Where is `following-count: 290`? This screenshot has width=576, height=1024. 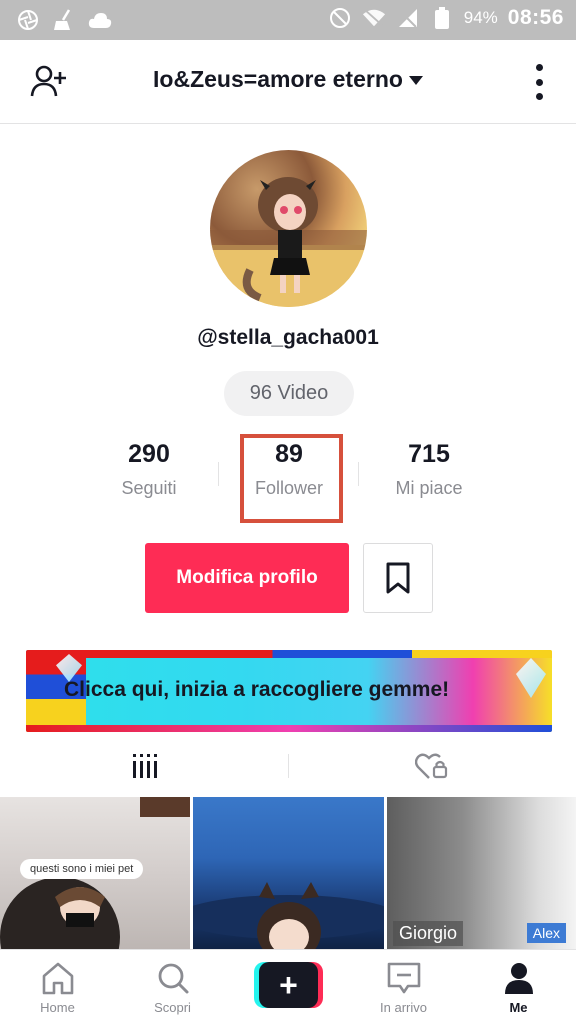 following-count: 290 is located at coordinates (149, 454).